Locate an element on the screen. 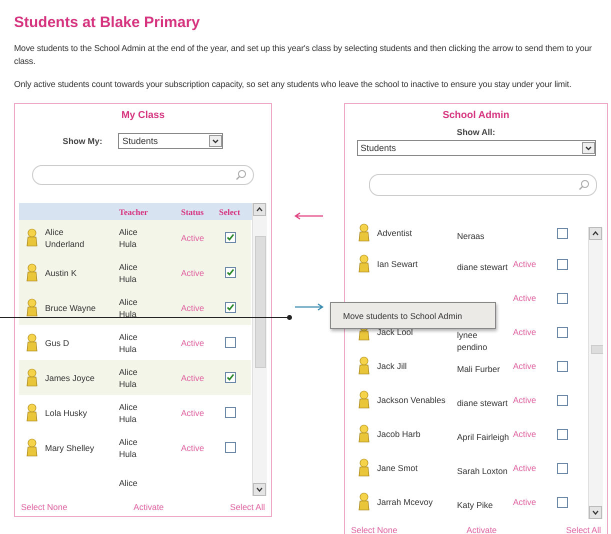 The image size is (611, 534). intro-paragraph: Only active students count towards your subscription capacity, so set any students who leave the school to inactive to ensure you stay under your limit. is located at coordinates (293, 84).